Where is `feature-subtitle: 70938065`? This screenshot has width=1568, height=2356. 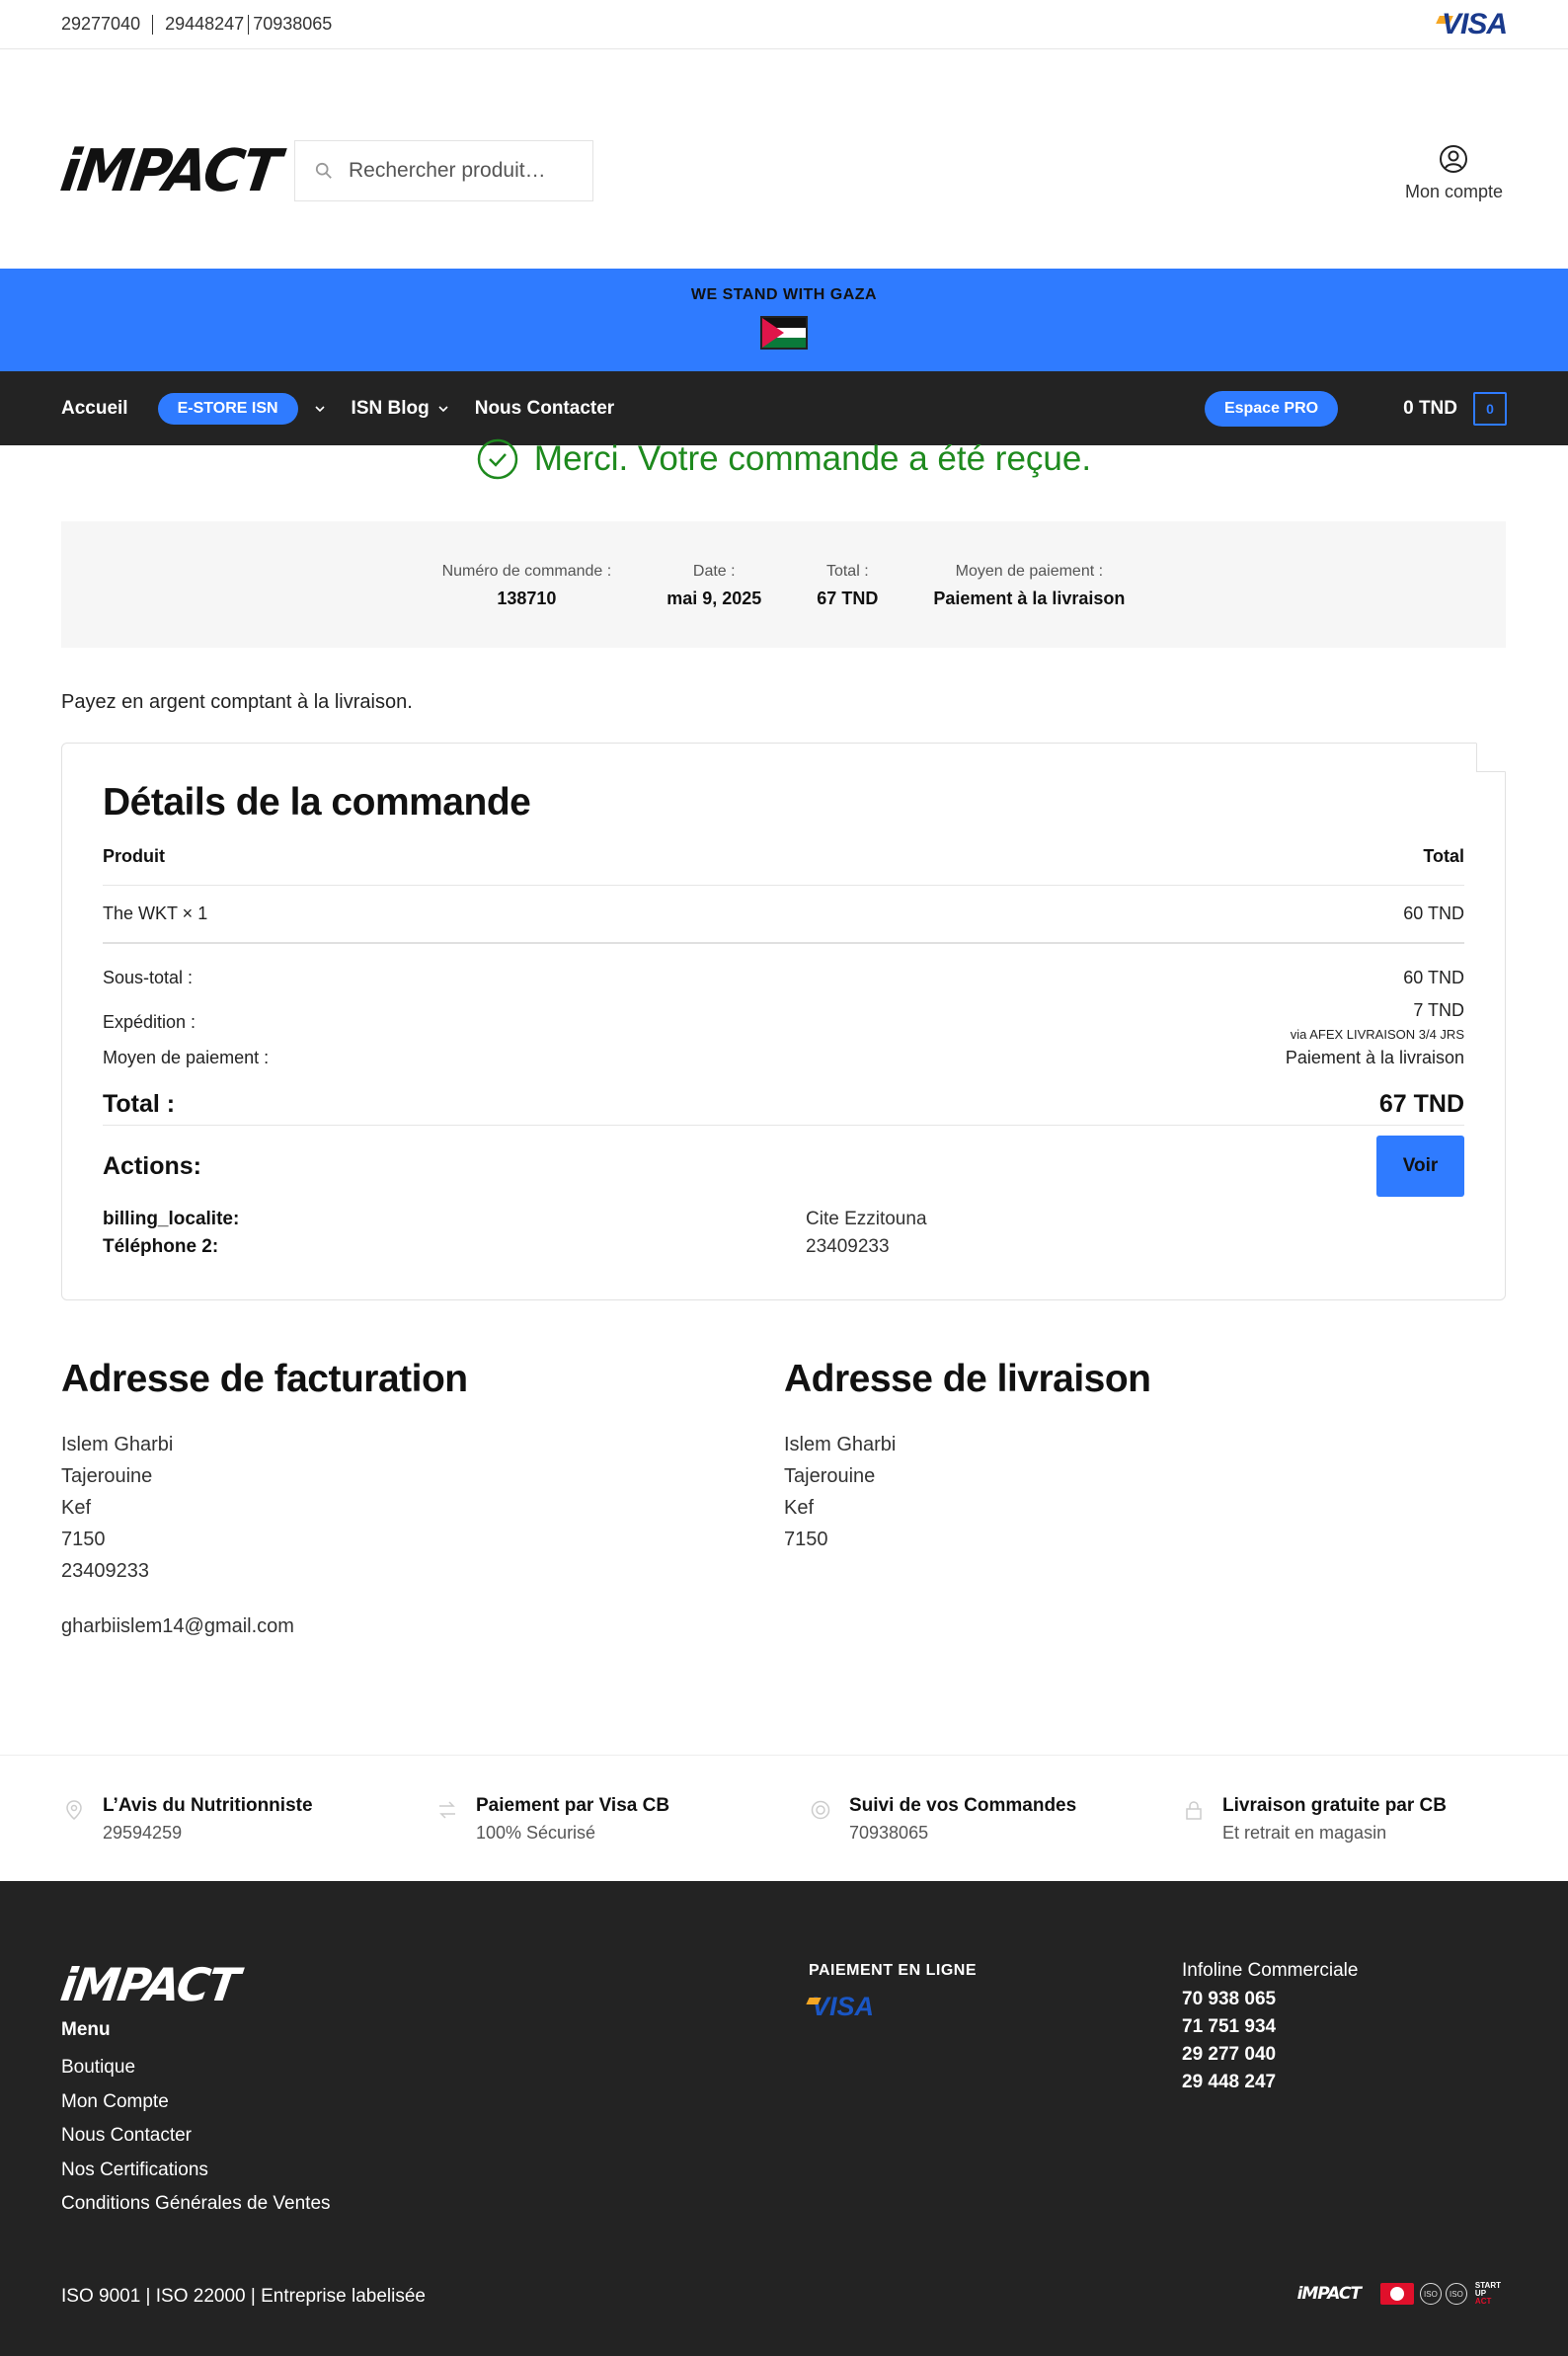 feature-subtitle: 70938065 is located at coordinates (889, 1833).